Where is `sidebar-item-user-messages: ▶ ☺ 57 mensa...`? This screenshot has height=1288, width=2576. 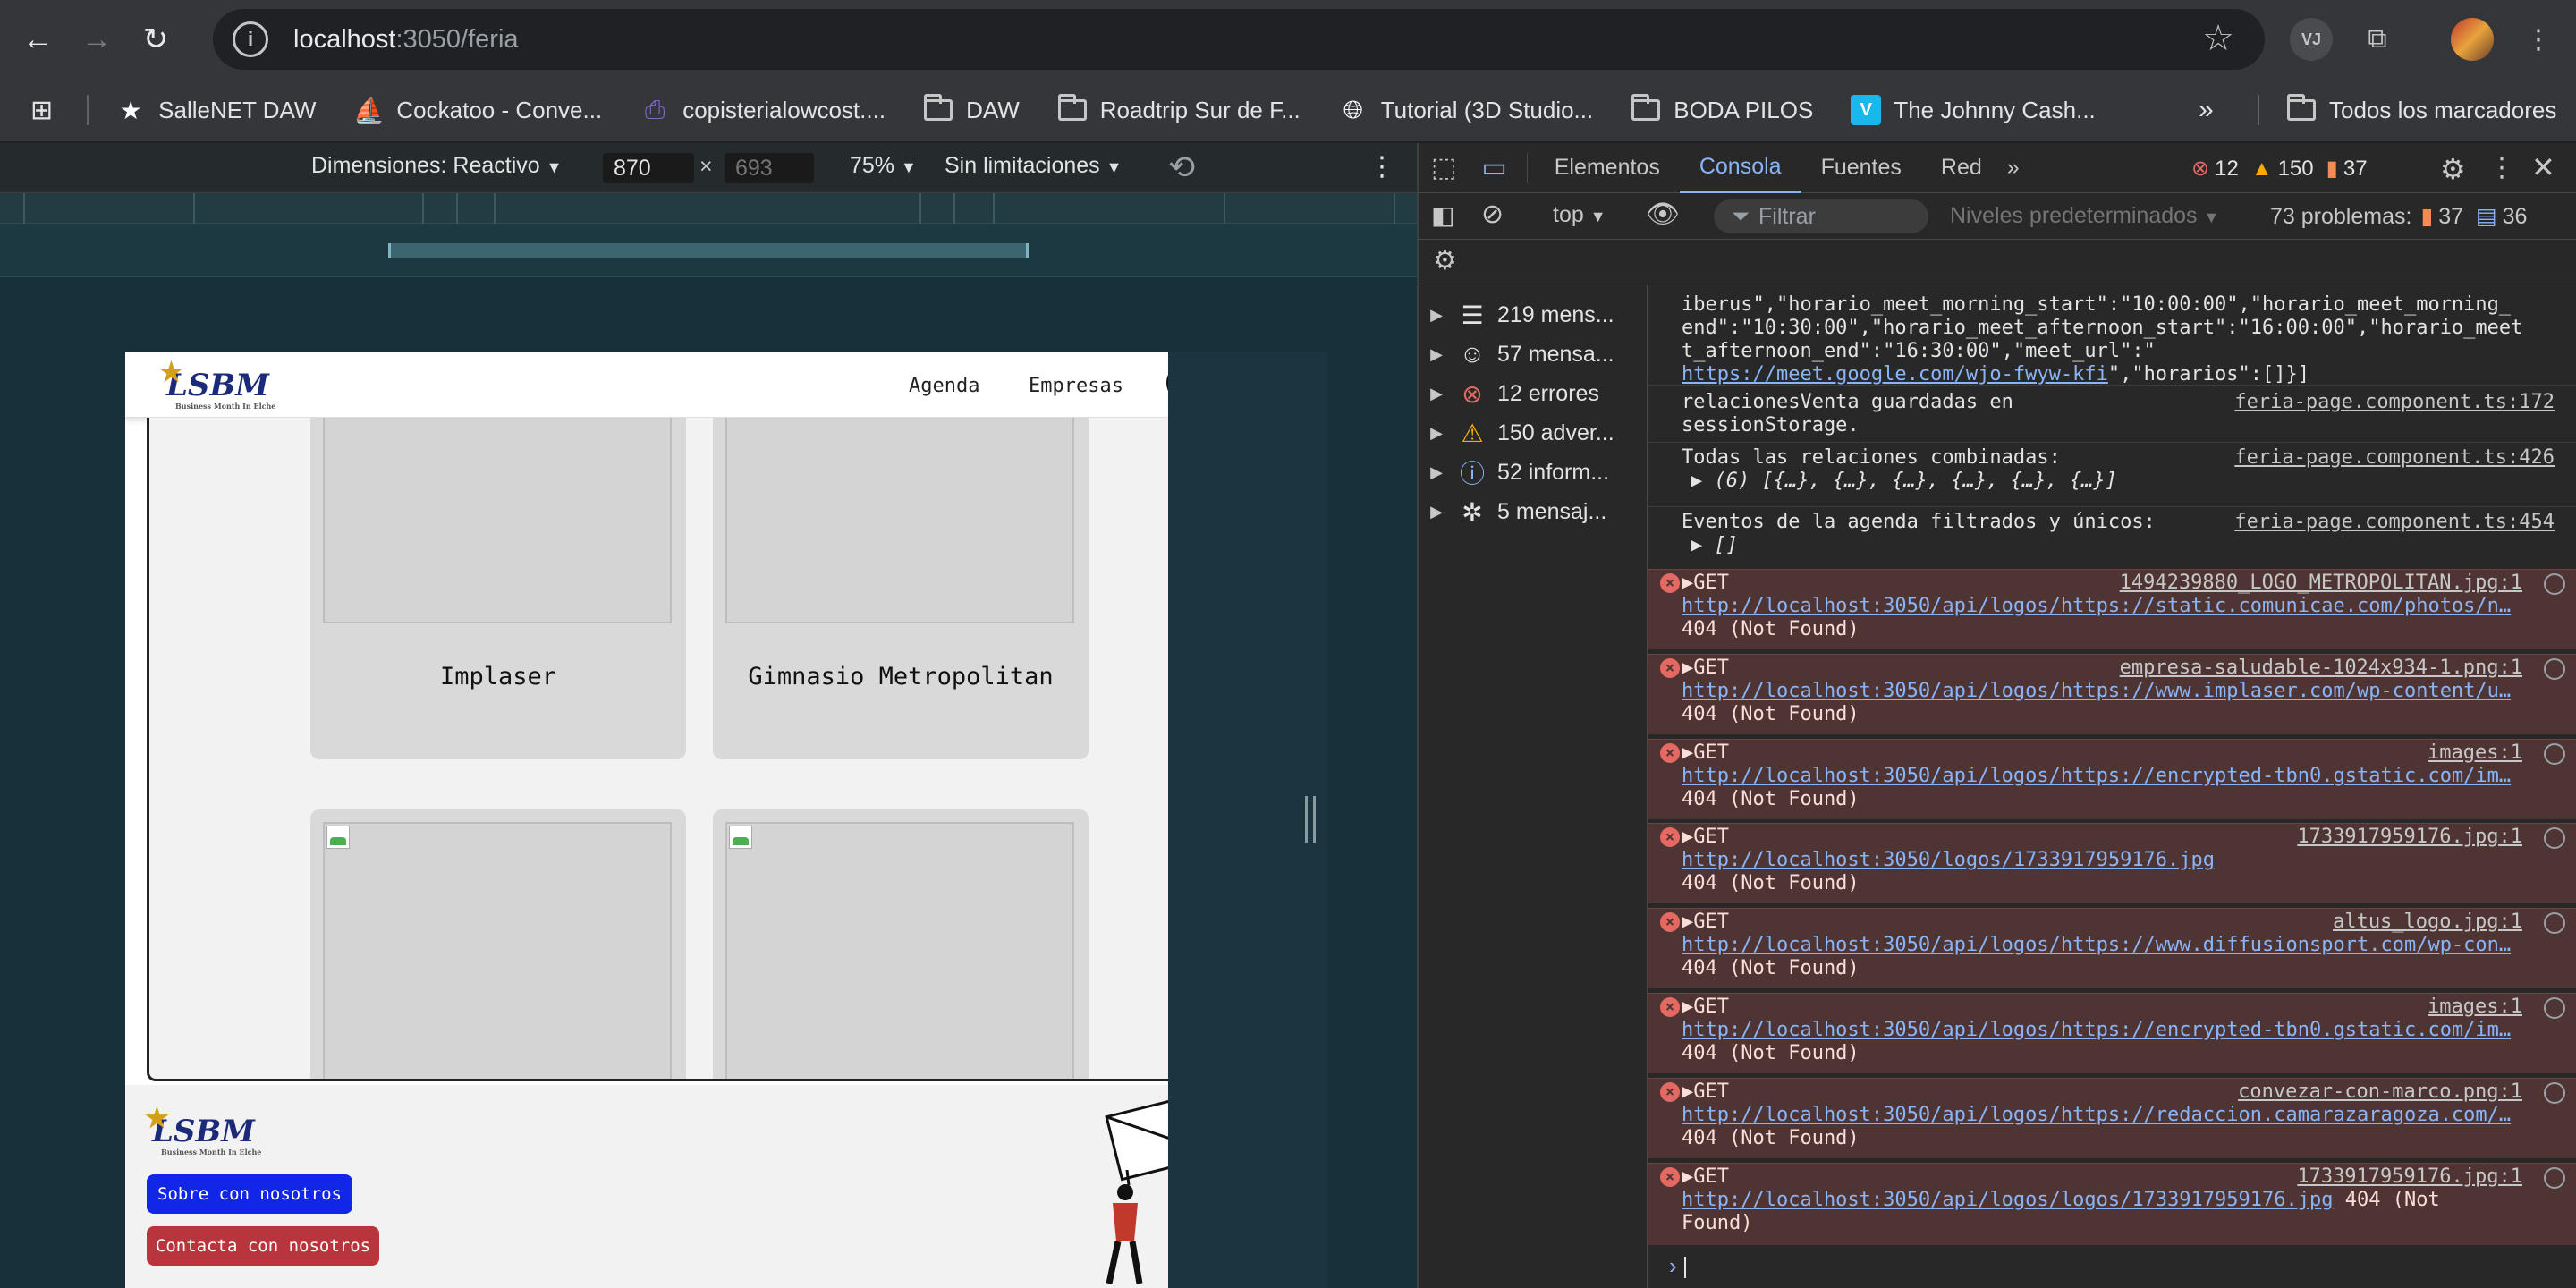 sidebar-item-user-messages: ▶ ☺ 57 mensa... is located at coordinates (1516, 354).